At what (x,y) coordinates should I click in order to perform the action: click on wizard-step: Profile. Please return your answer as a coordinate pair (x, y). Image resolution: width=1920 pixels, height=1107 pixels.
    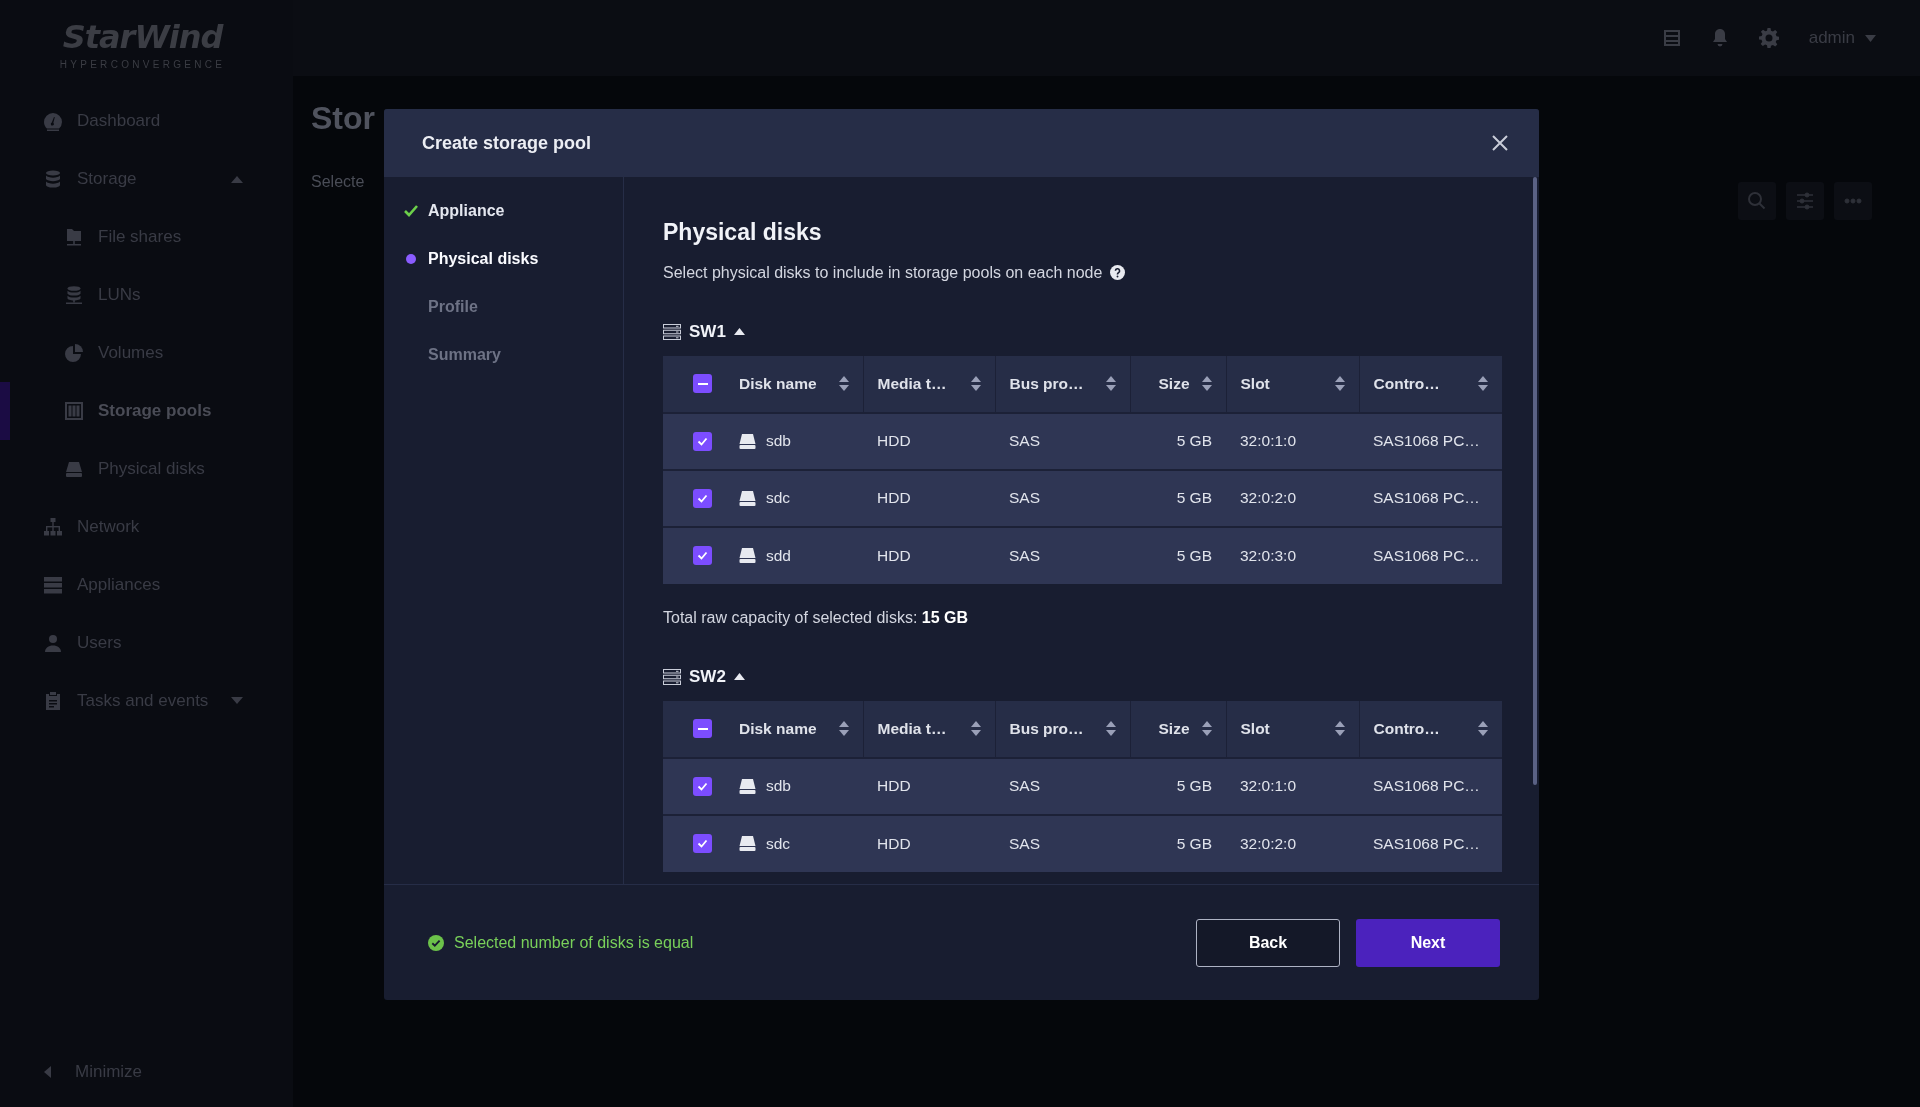
    Looking at the image, I should click on (503, 307).